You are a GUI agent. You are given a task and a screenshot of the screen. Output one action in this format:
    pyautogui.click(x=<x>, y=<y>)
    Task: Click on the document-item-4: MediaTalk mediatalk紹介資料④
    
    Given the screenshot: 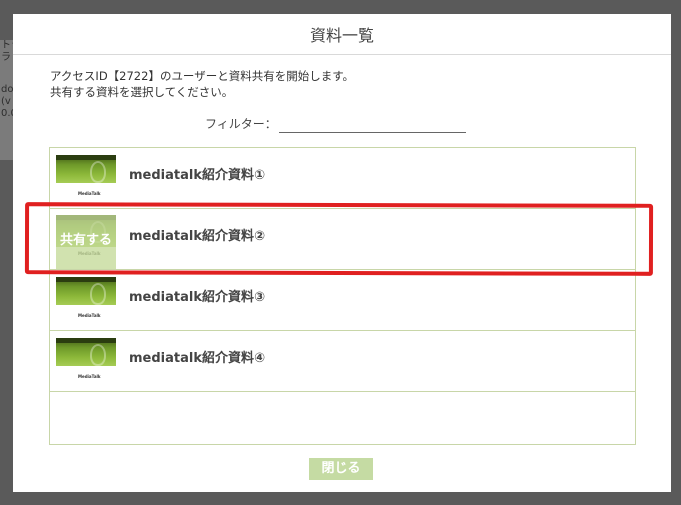 What is the action you would take?
    pyautogui.click(x=342, y=361)
    